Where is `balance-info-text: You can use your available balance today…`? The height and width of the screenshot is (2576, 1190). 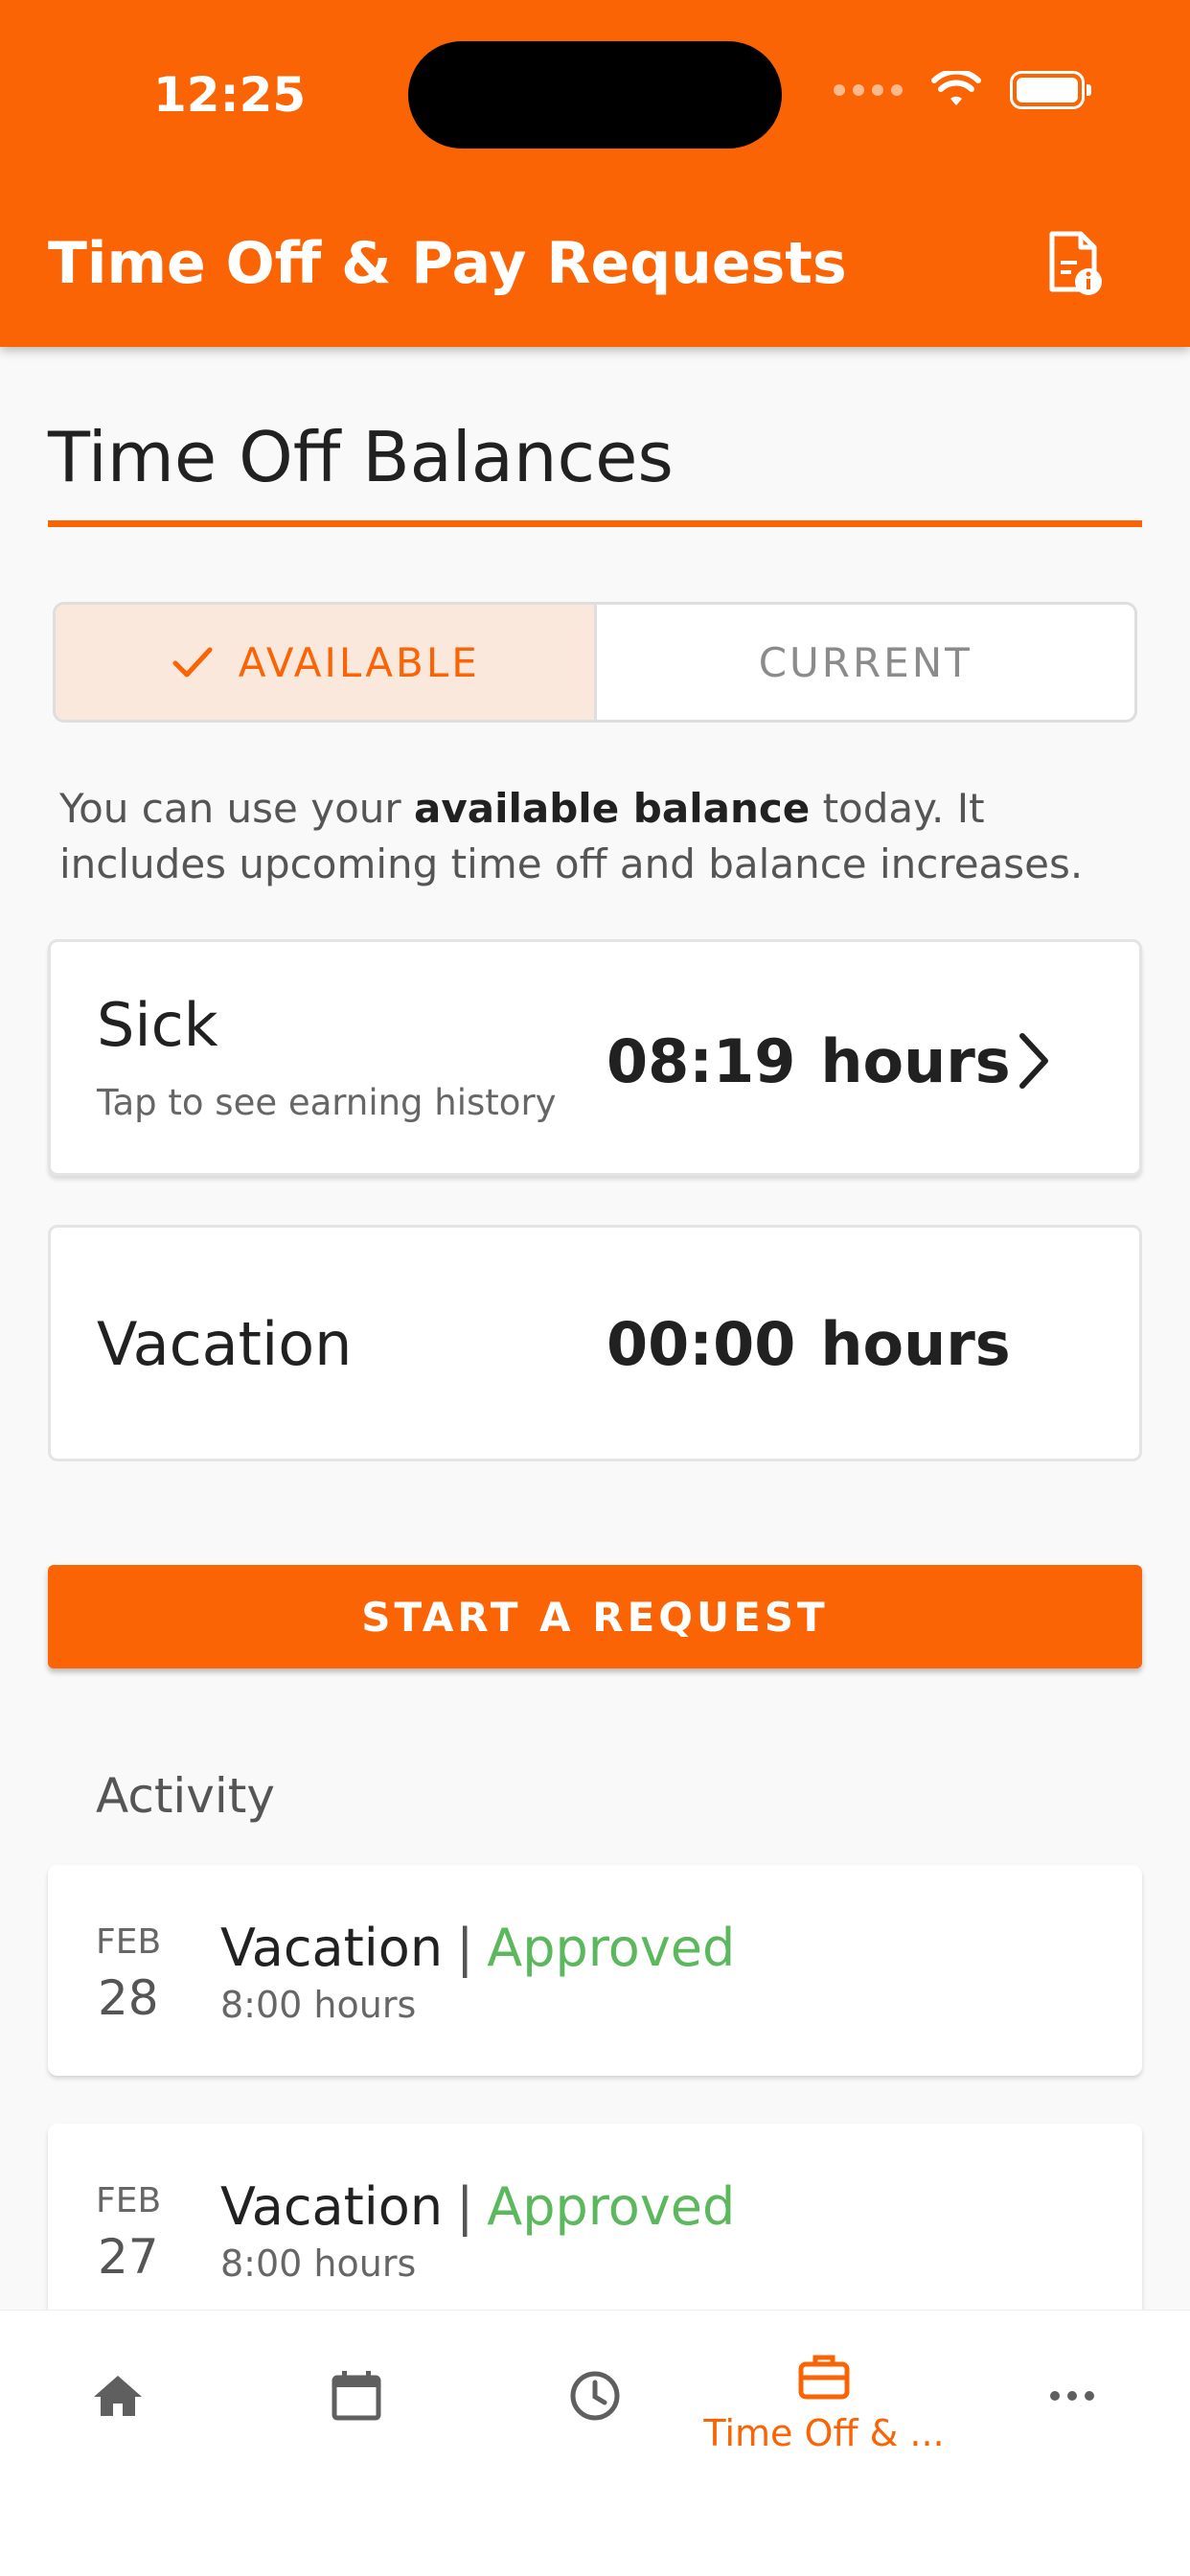 balance-info-text: You can use your available balance today… is located at coordinates (572, 836).